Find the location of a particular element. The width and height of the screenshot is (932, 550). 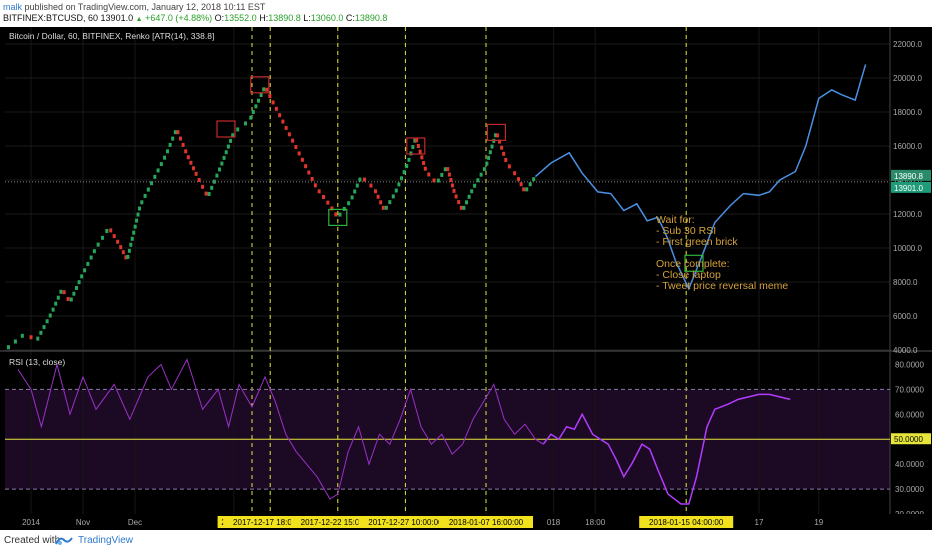

rsi-midline-label: 50.0000 is located at coordinates (908, 439).